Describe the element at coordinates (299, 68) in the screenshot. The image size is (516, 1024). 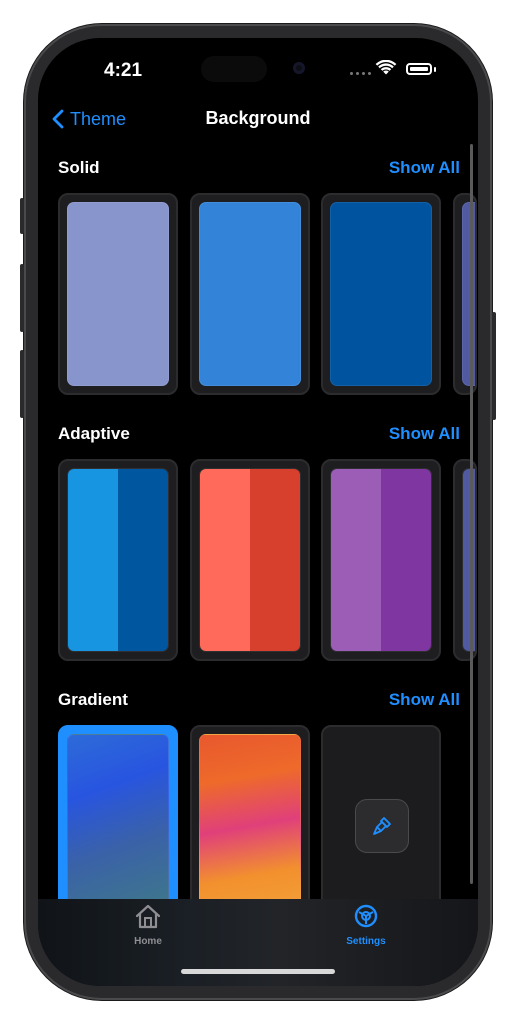
I see `camera-icon` at that location.